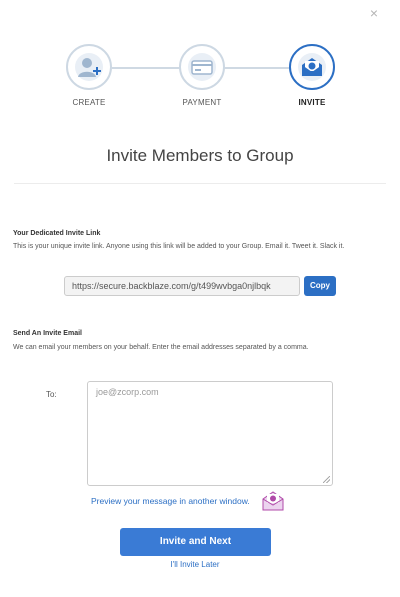 This screenshot has width=400, height=597. Describe the element at coordinates (320, 286) in the screenshot. I see `copy-button: Copy` at that location.